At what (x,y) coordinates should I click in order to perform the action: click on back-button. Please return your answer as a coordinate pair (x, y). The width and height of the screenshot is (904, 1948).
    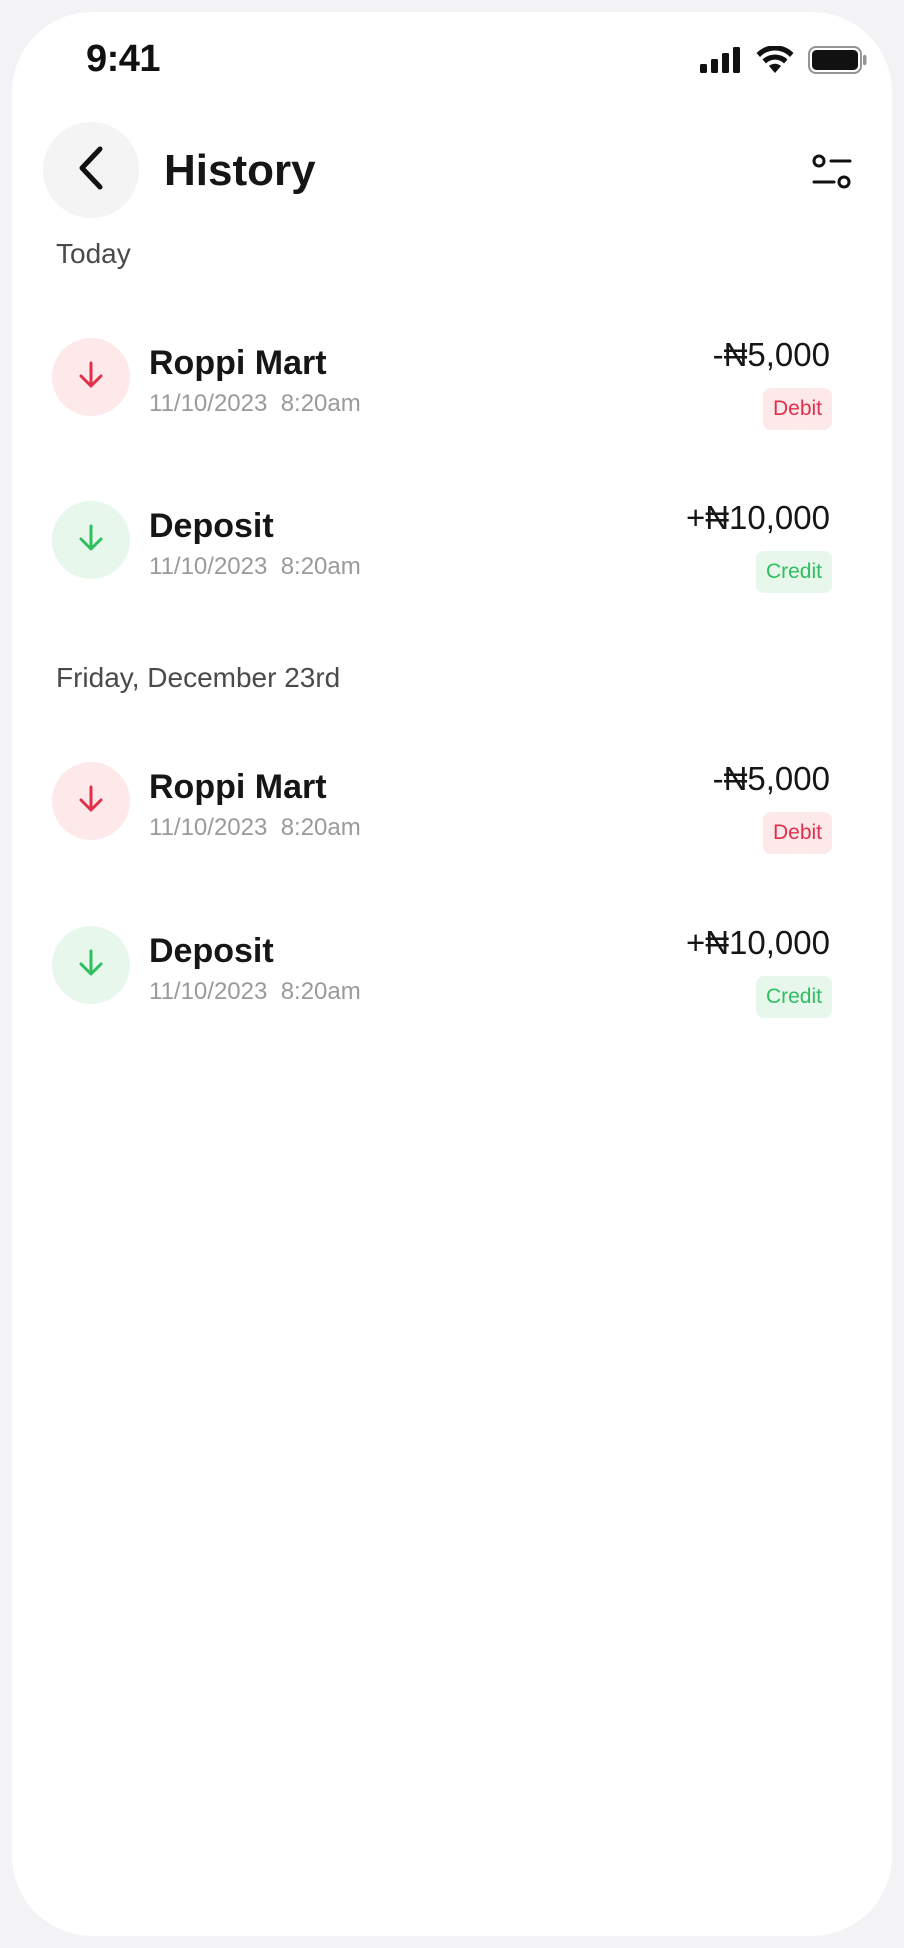
    Looking at the image, I should click on (91, 170).